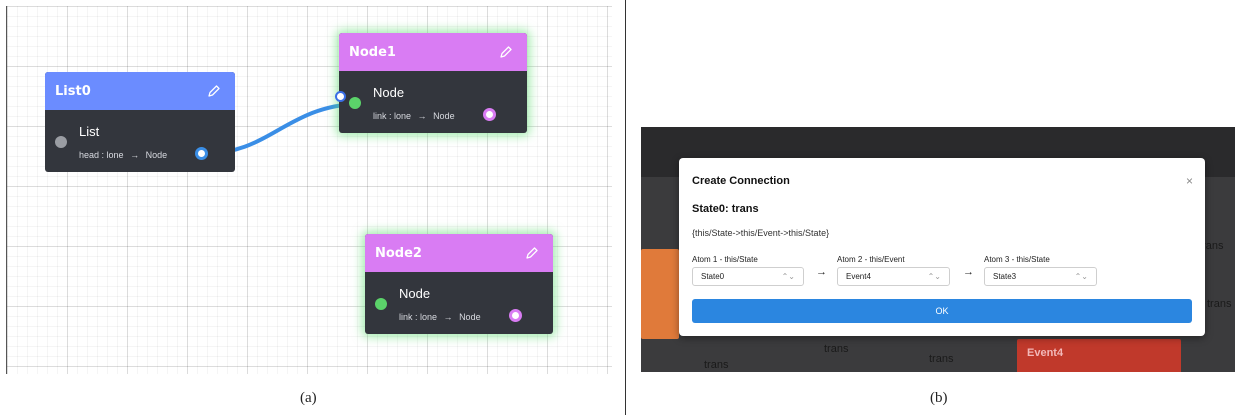 This screenshot has width=1243, height=415. I want to click on relation-expression: {this/State->this/Event->this/State}, so click(761, 233).